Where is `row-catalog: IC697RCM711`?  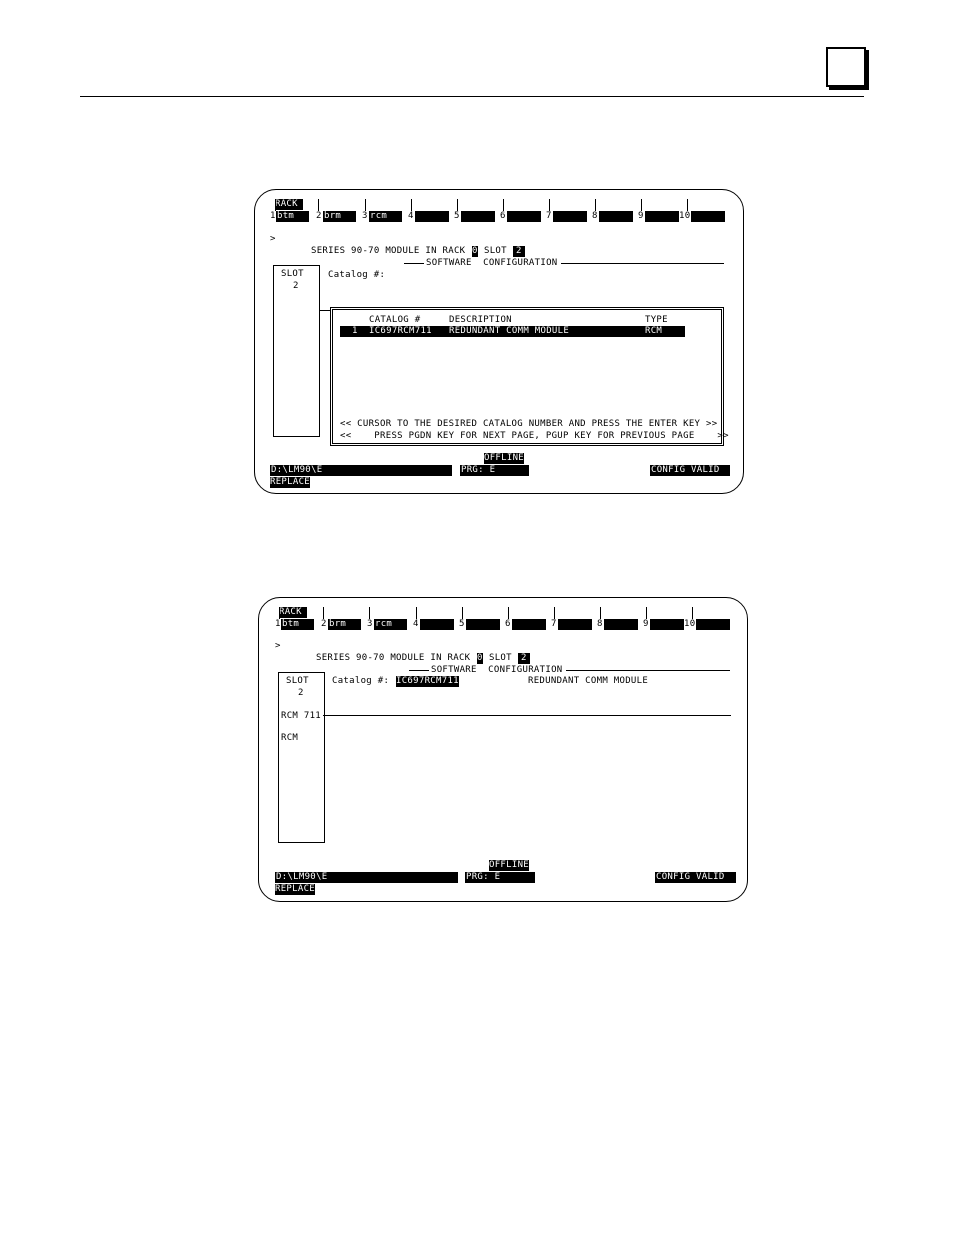
row-catalog: IC697RCM711 is located at coordinates (400, 331).